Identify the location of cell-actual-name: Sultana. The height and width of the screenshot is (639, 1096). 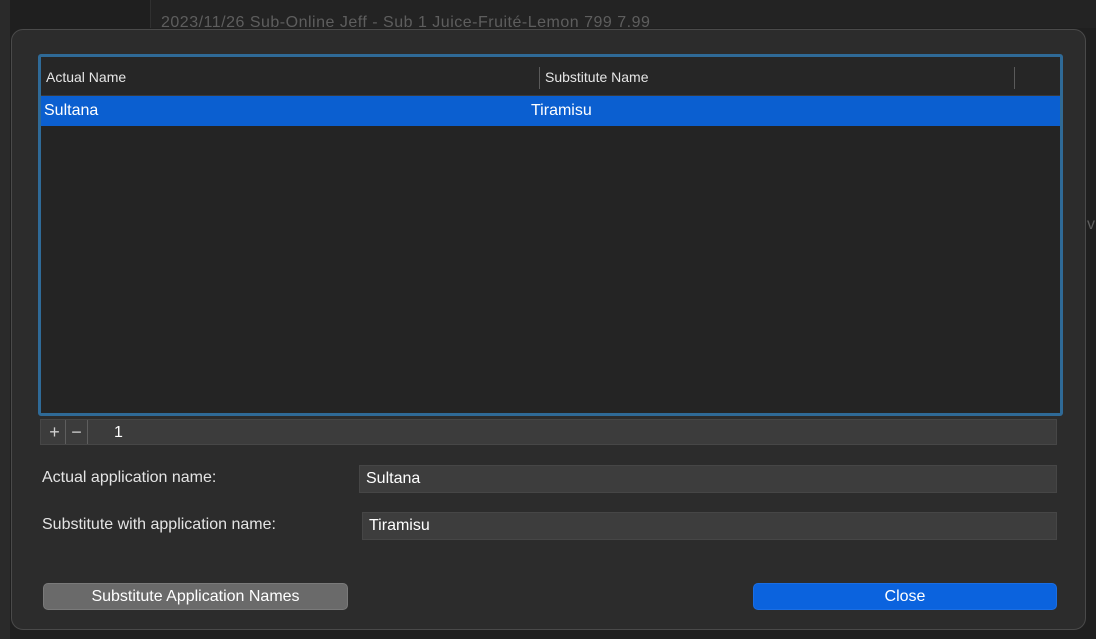
(71, 110).